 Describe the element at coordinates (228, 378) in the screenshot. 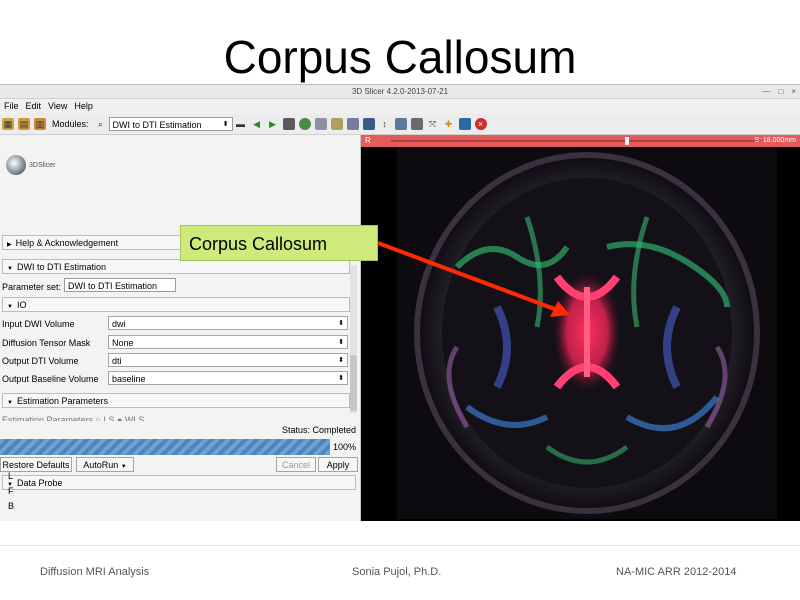

I see `output-baseline-selector: baseline ⬍` at that location.